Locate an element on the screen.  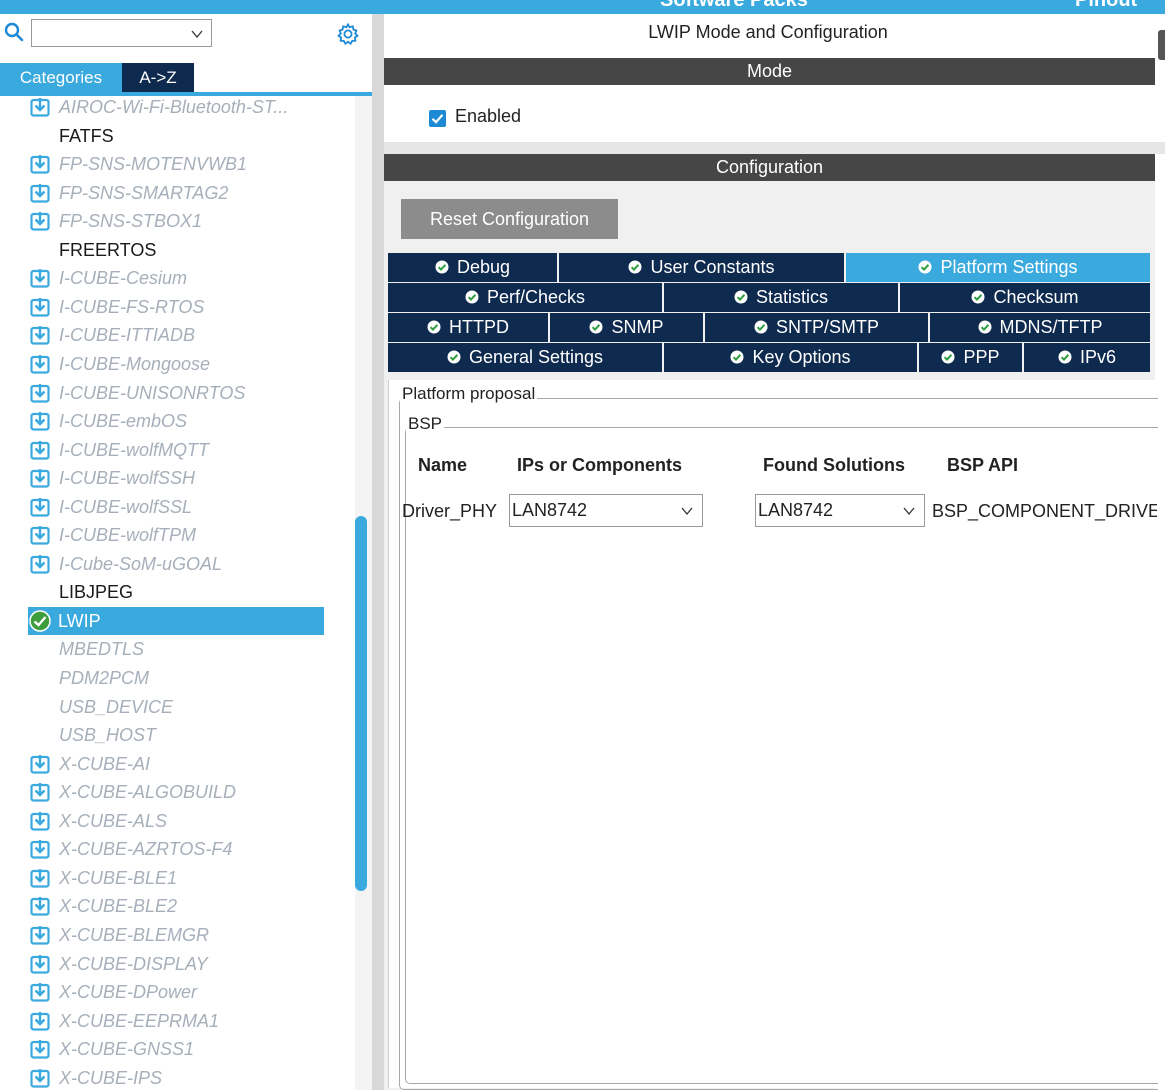
sidebar-item: FP-SNS-MOTENVWB1 is located at coordinates (176, 164).